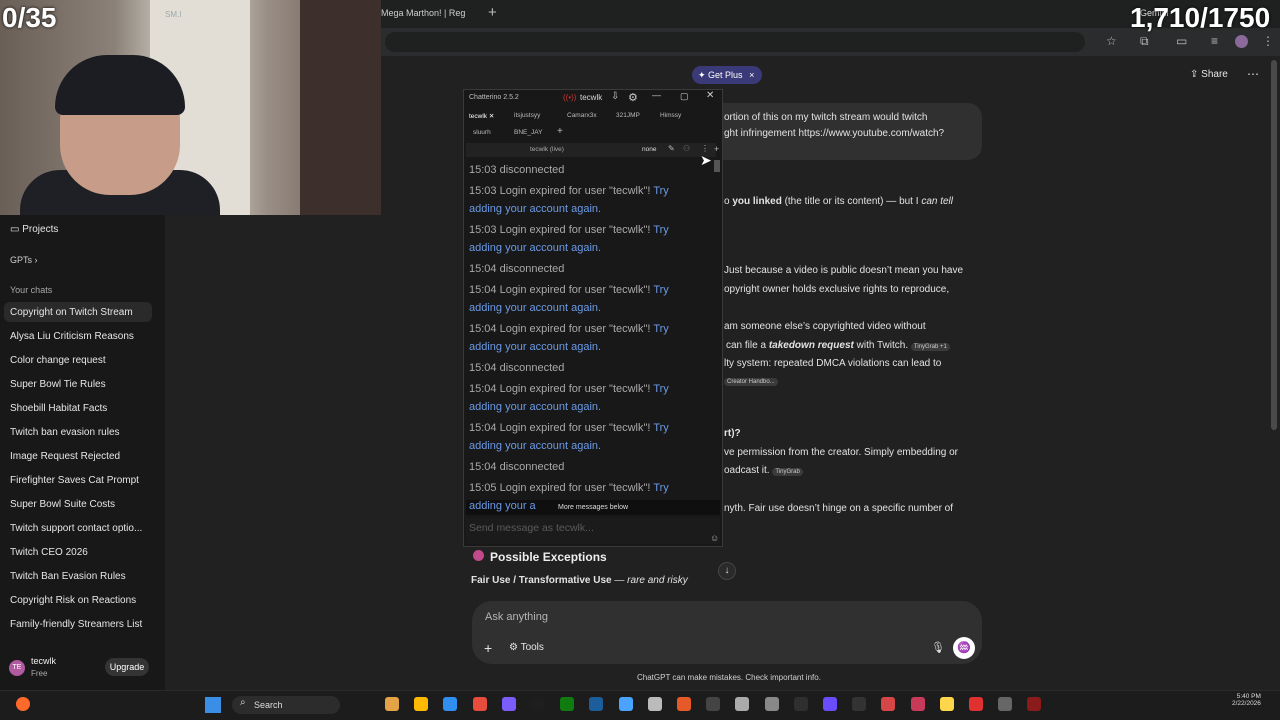  I want to click on emote-icon: ☺, so click(714, 538).